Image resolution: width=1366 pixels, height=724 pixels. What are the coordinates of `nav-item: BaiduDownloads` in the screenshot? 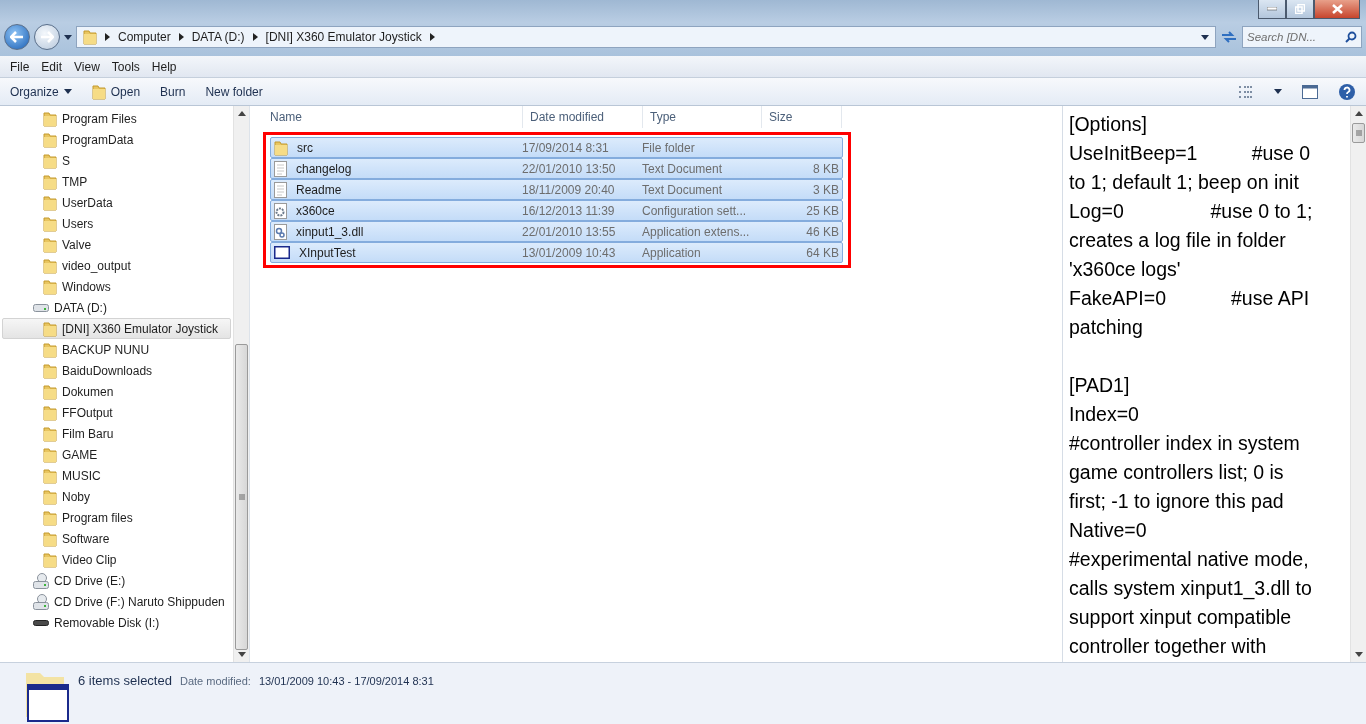 It's located at (116, 370).